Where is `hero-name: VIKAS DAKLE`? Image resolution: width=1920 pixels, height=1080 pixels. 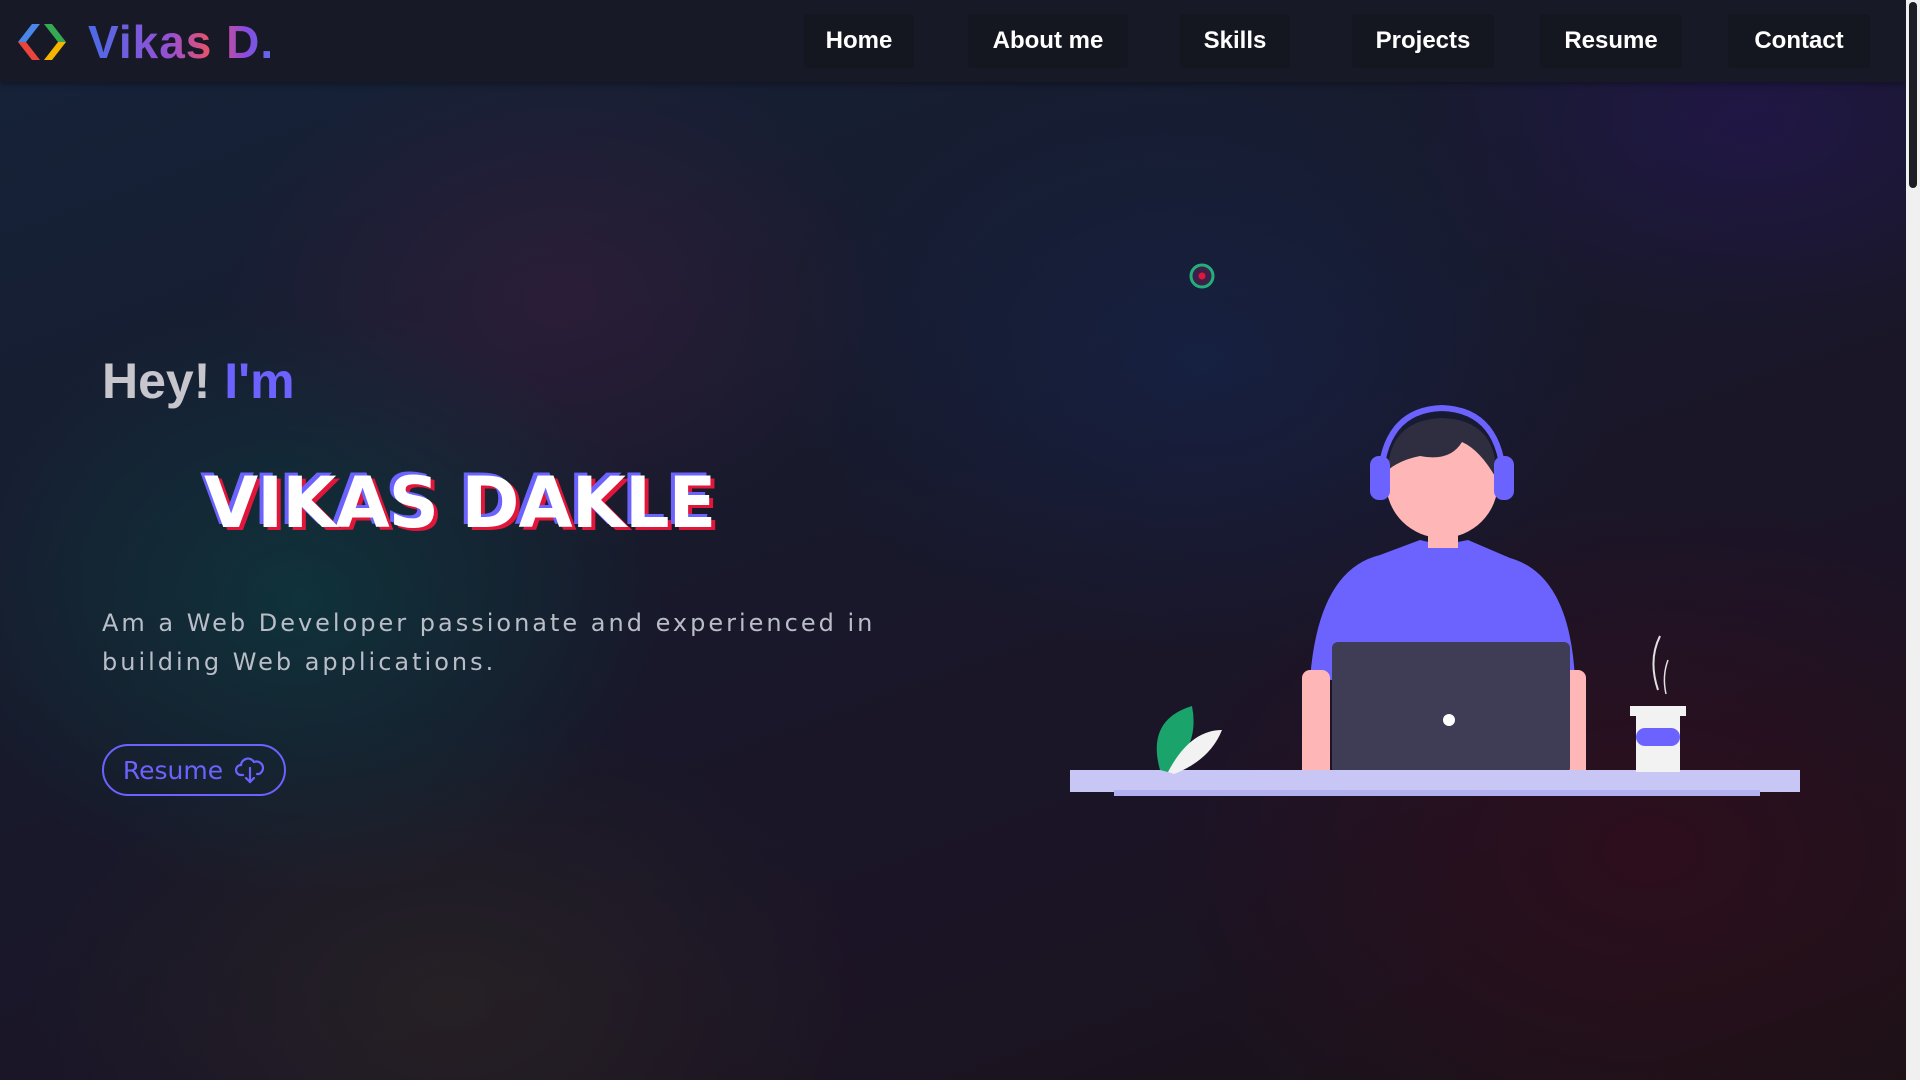
hero-name: VIKAS DAKLE is located at coordinates (460, 503).